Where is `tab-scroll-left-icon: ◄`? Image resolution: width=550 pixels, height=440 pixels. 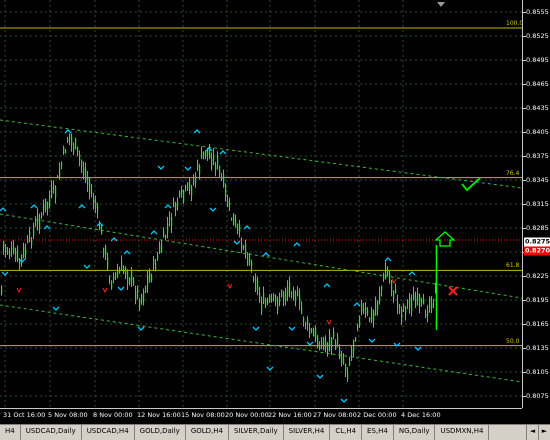
tab-scroll-left-icon: ◄ is located at coordinates (532, 432).